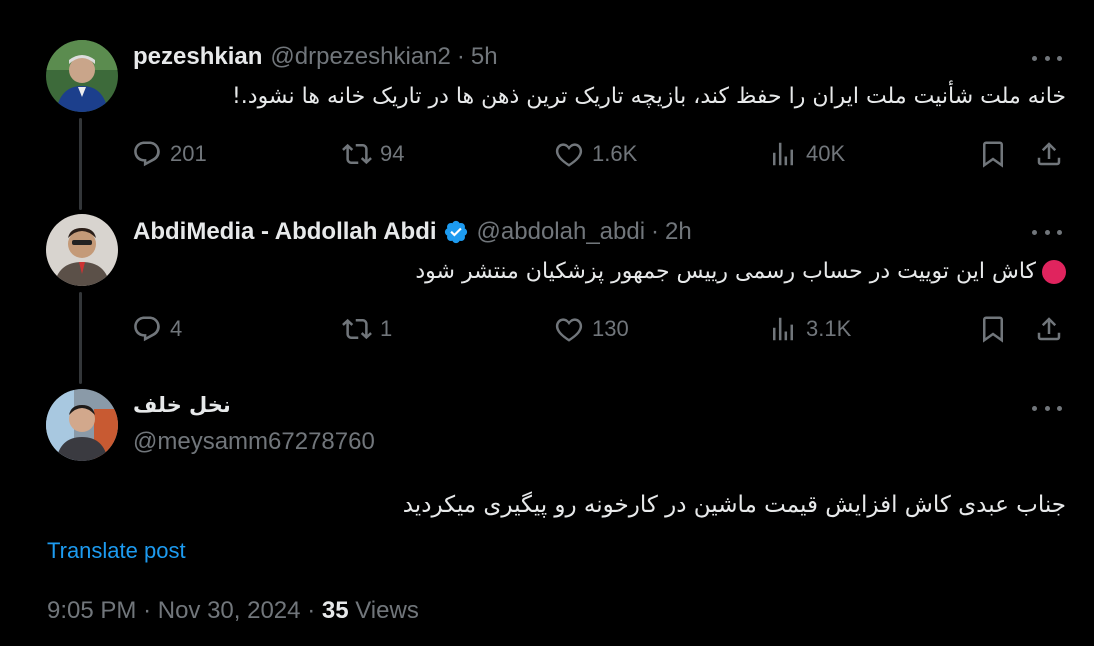 Image resolution: width=1094 pixels, height=646 pixels. I want to click on user-handle: @drpezeshkian2, so click(360, 57).